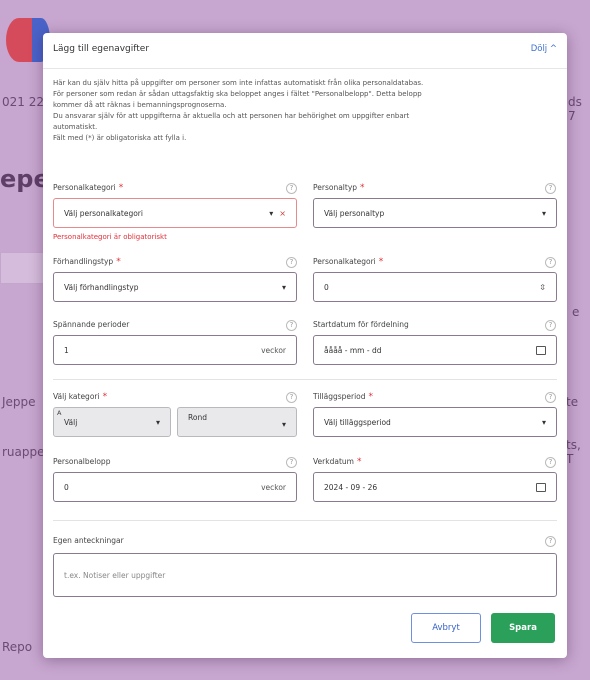 The image size is (590, 680). I want to click on tillaggsperiod-select: Välj tilläggsperiod ▾, so click(435, 422).